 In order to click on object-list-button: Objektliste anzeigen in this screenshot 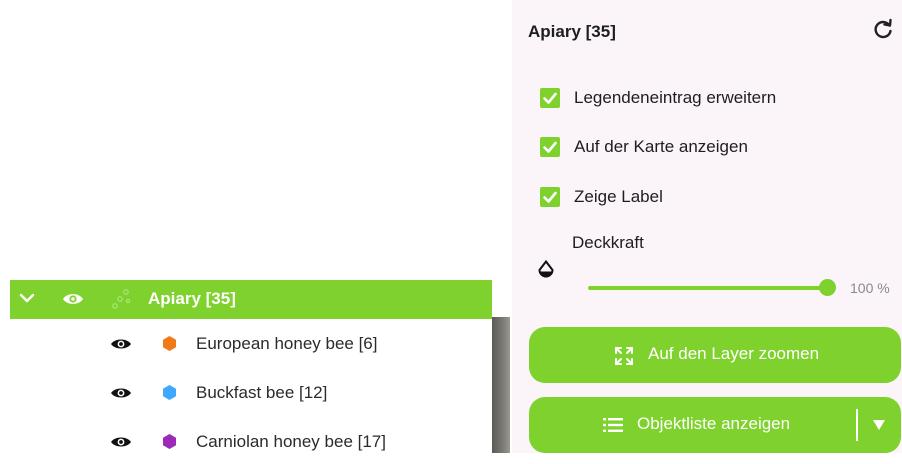, I will do `click(715, 425)`.